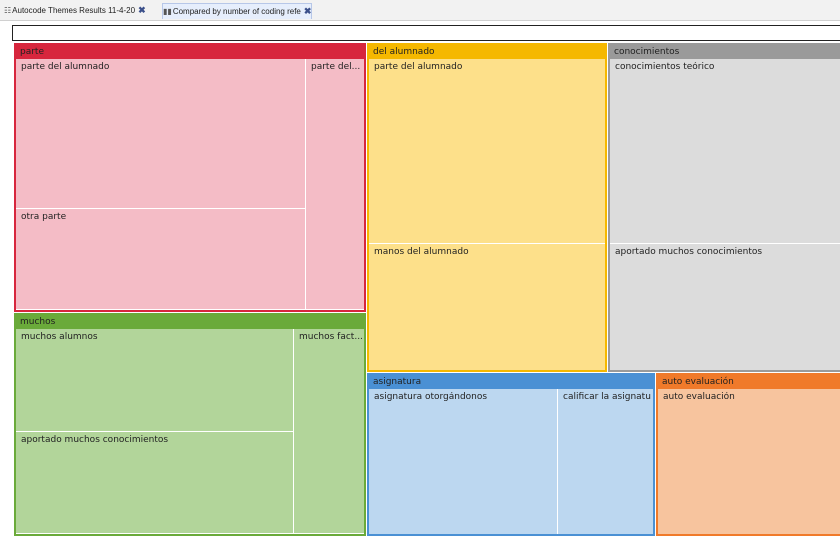 Image resolution: width=840 pixels, height=542 pixels. I want to click on tab-compared-by-coding: ▮▮Compared by number of coding refe ✖, so click(237, 11).